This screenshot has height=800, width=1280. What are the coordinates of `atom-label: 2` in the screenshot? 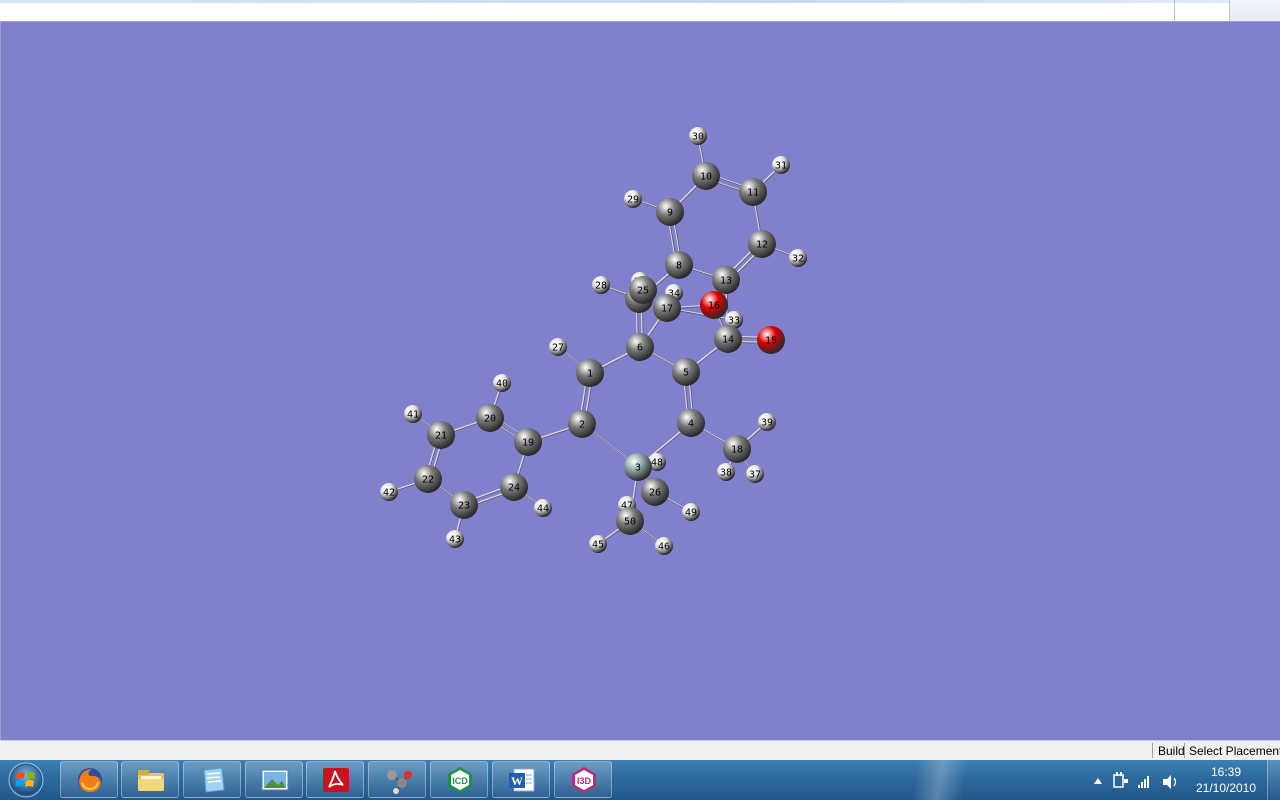 It's located at (582, 425).